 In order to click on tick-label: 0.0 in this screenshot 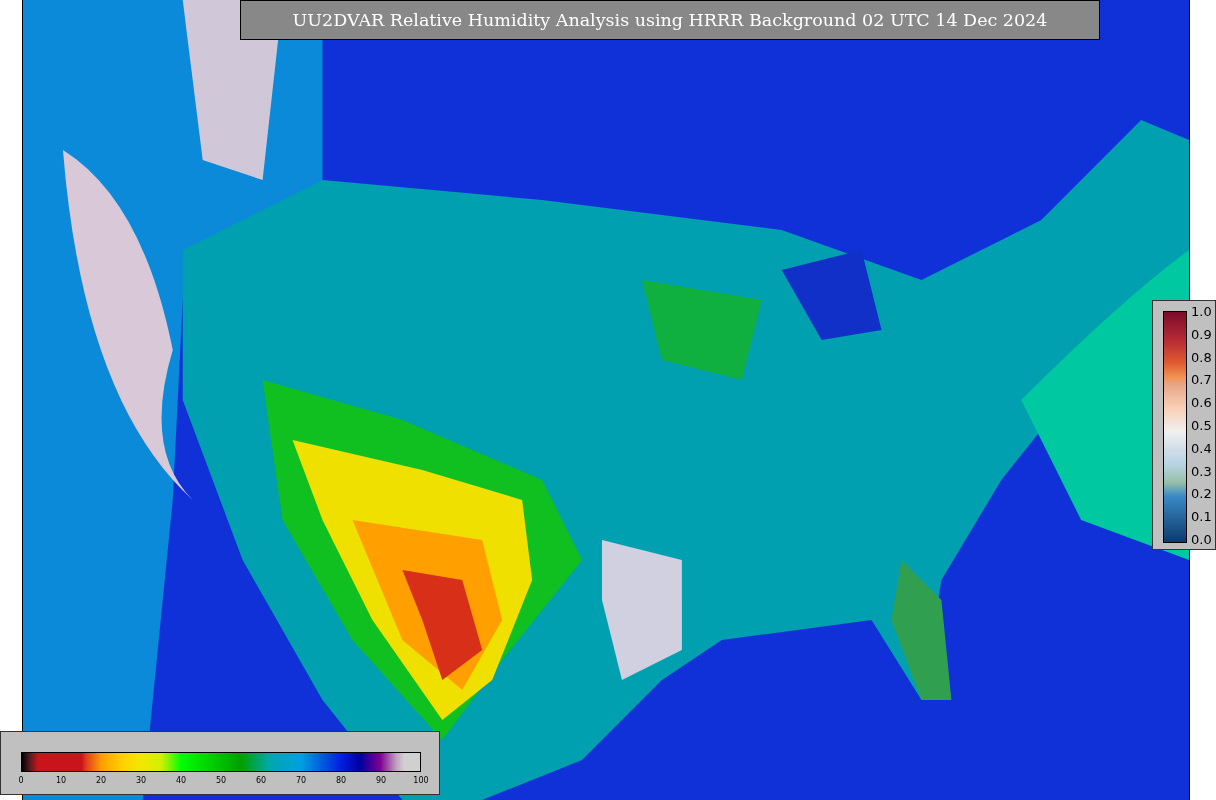, I will do `click(1201, 539)`.